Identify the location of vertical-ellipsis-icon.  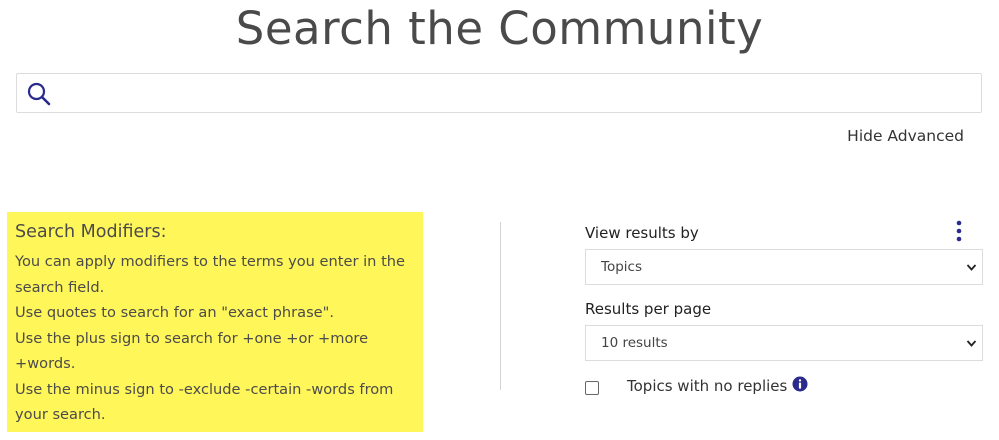
(959, 231).